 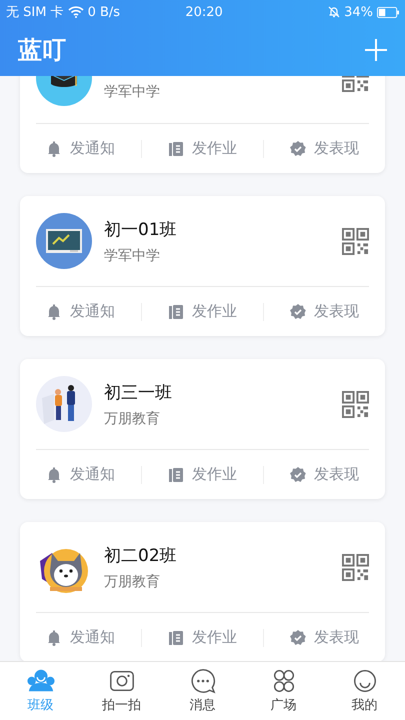 What do you see at coordinates (35, 12) in the screenshot?
I see `carrier-text: 无 SIM 卡` at bounding box center [35, 12].